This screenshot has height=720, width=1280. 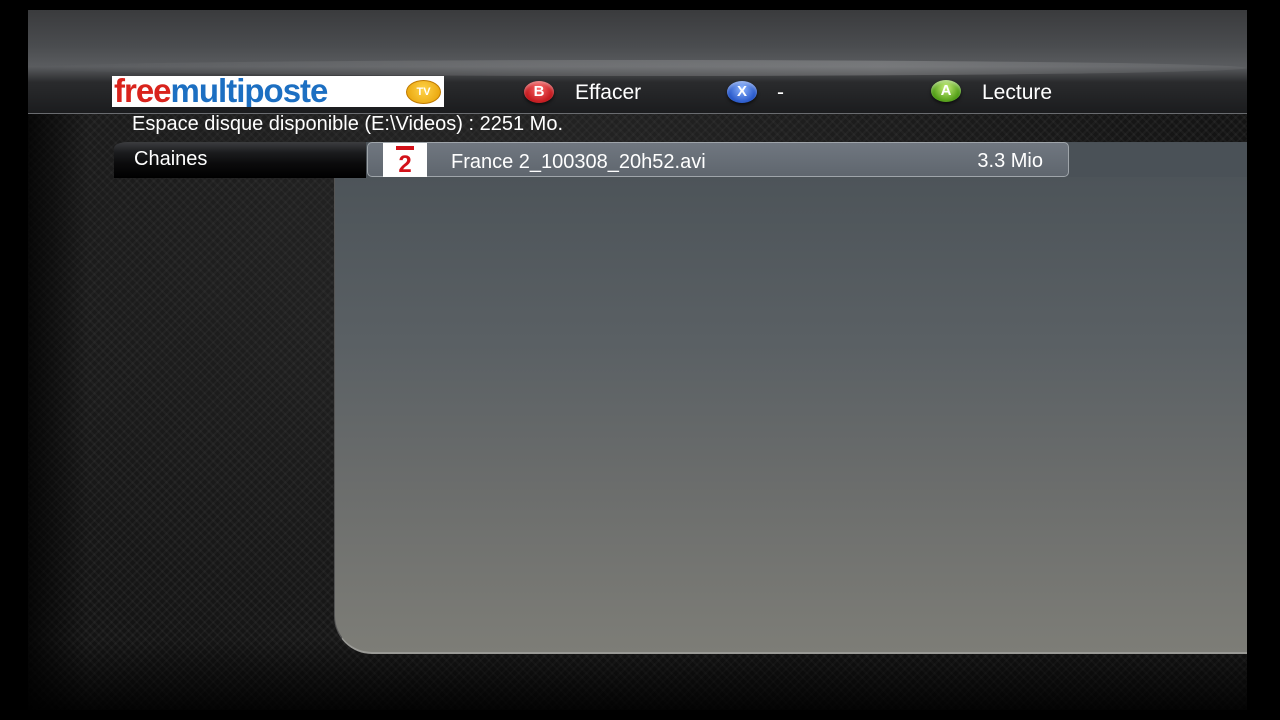 What do you see at coordinates (1017, 93) in the screenshot?
I see `play-action-label: Lecture` at bounding box center [1017, 93].